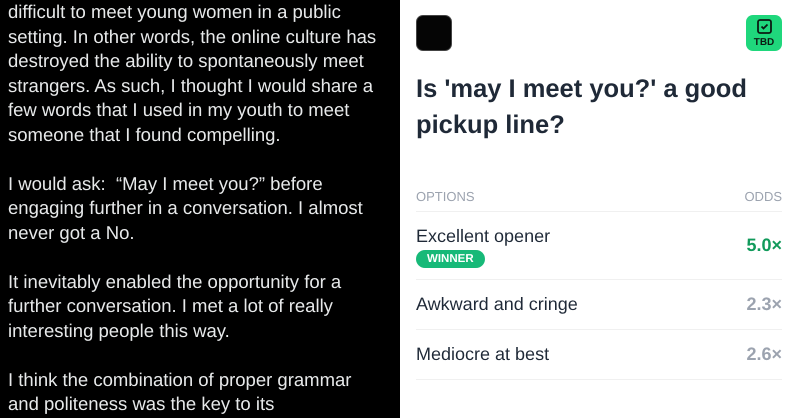 This screenshot has width=798, height=418. What do you see at coordinates (193, 36) in the screenshot?
I see `post-text-line: setting. In other words, the online culture has` at bounding box center [193, 36].